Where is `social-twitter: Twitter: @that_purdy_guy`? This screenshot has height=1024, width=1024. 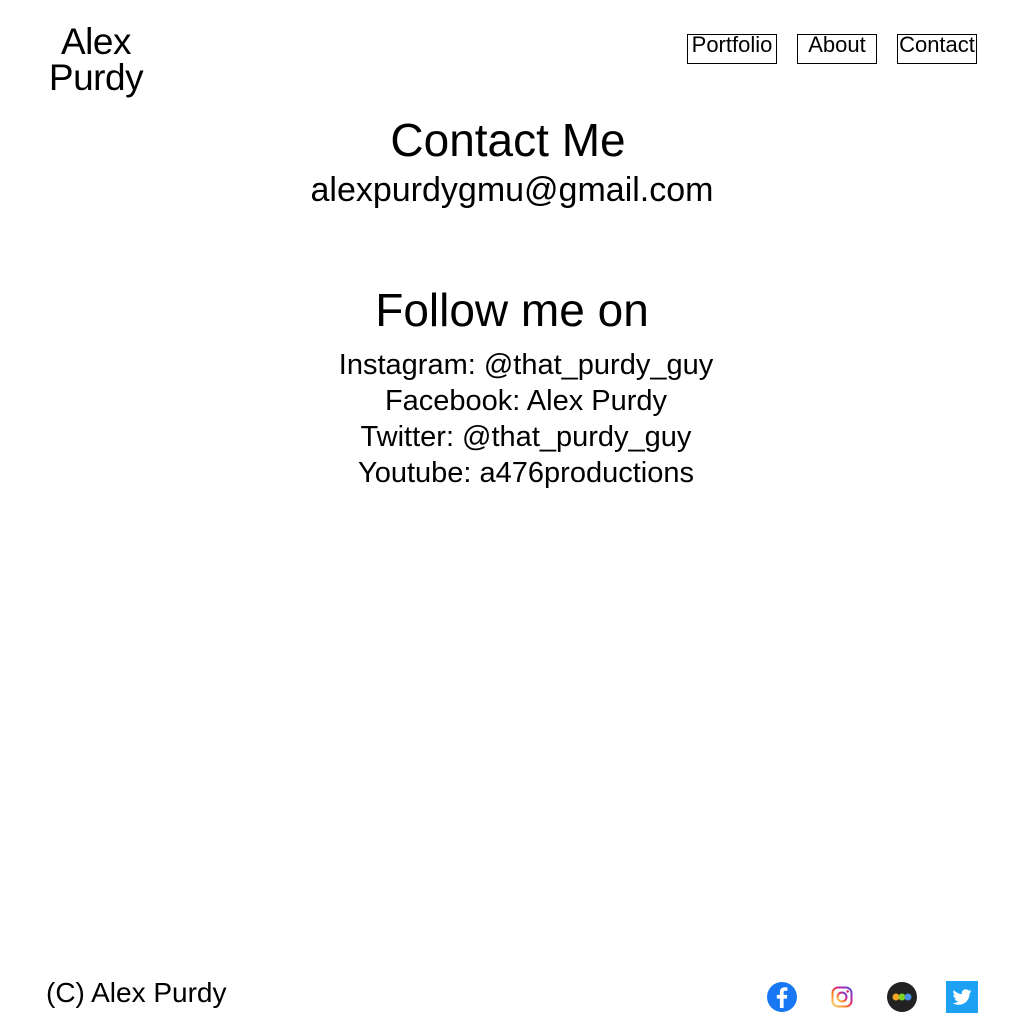
social-twitter: Twitter: @that_purdy_guy is located at coordinates (526, 437).